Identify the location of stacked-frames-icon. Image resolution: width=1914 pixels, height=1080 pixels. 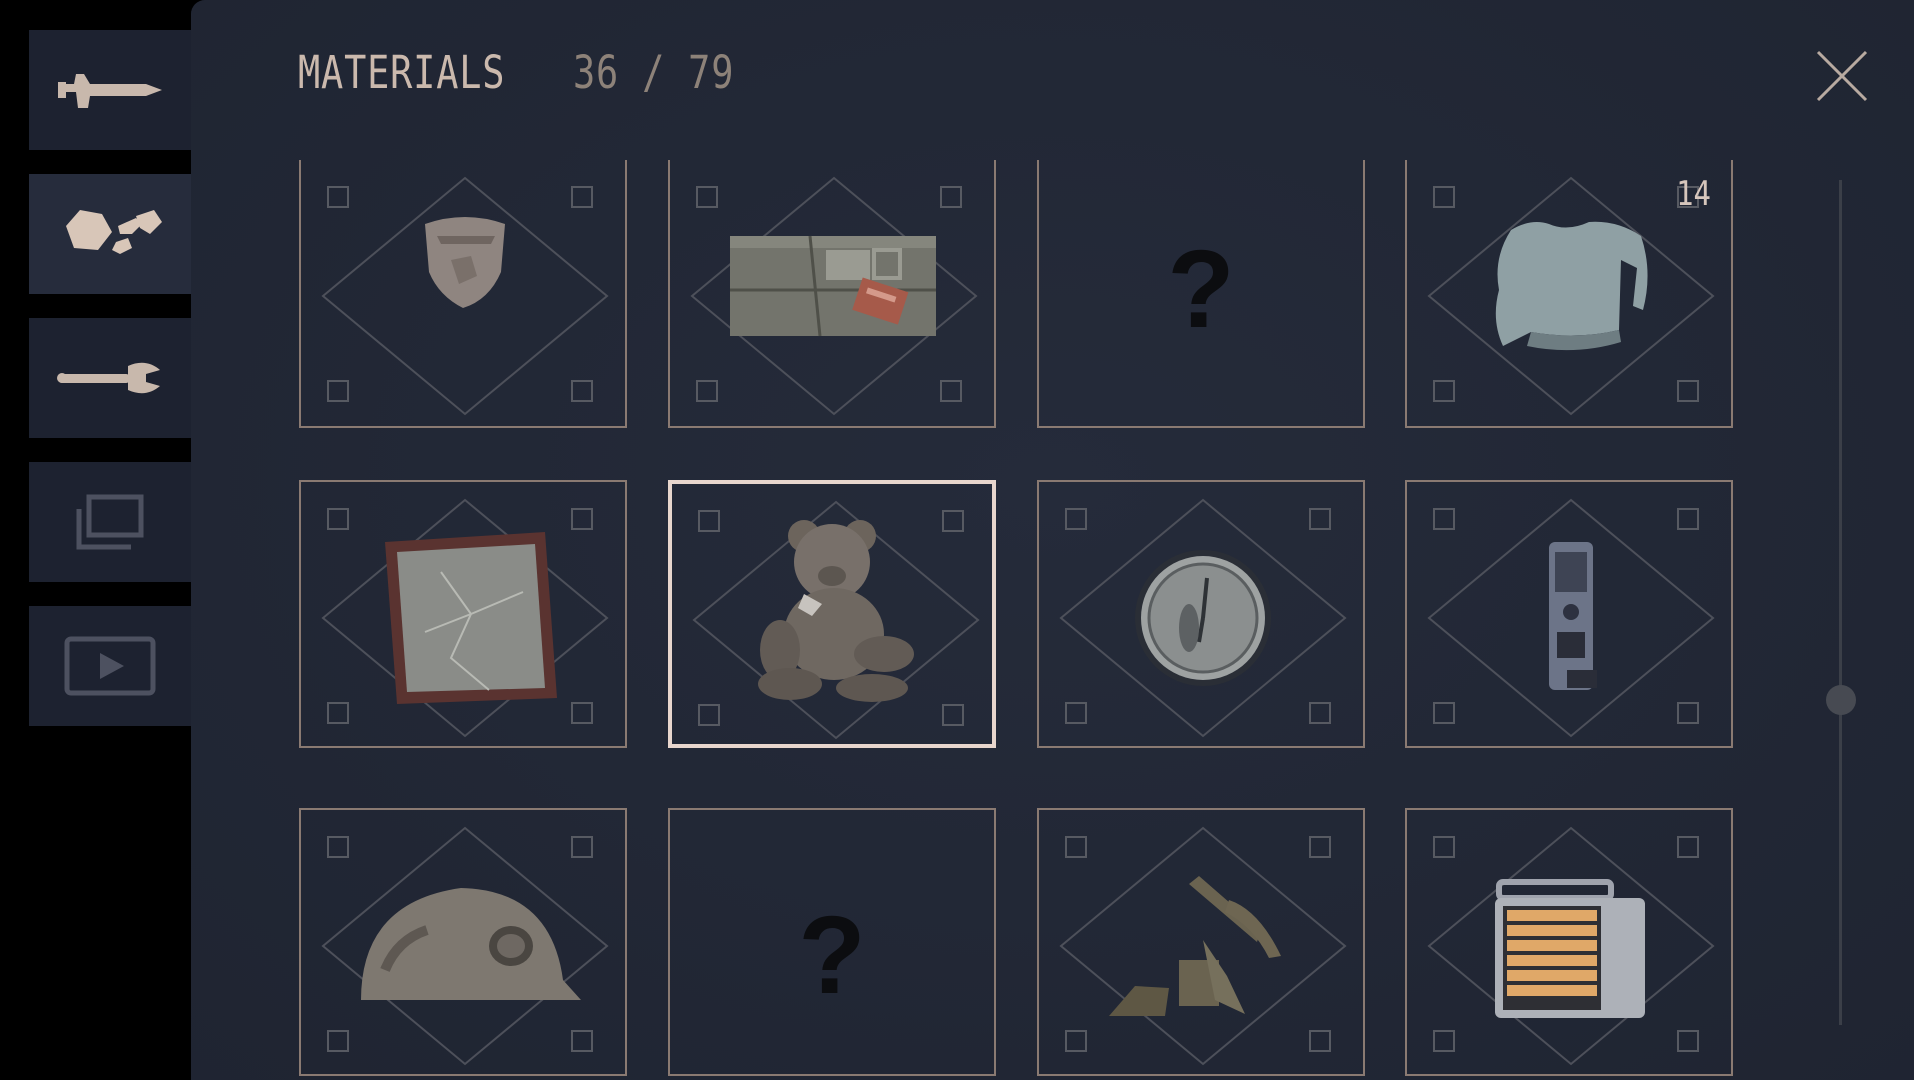
(110, 522).